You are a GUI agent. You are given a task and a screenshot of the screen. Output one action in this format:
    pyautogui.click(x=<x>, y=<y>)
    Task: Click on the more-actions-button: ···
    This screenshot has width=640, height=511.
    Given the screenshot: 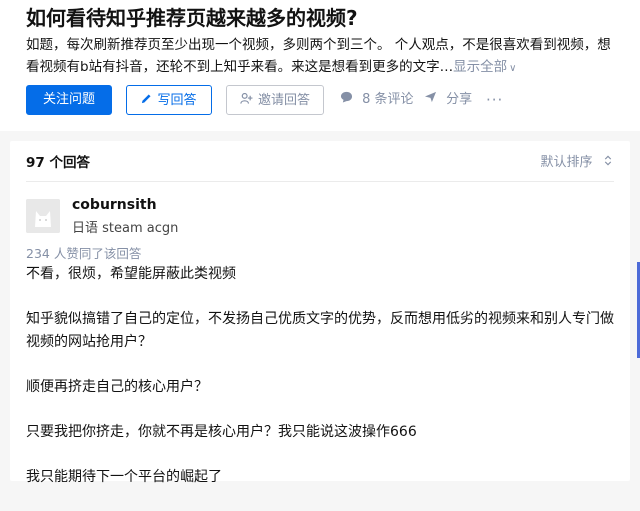 What is the action you would take?
    pyautogui.click(x=494, y=100)
    